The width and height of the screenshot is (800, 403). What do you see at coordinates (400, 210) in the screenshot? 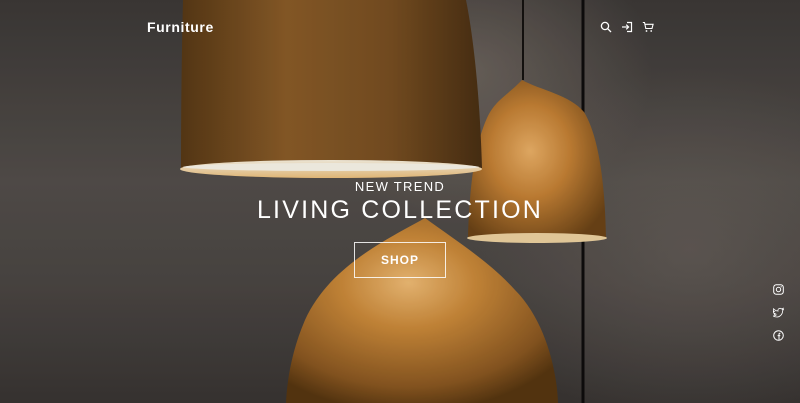
I see `hero-headline: LIVING COLLECTION` at bounding box center [400, 210].